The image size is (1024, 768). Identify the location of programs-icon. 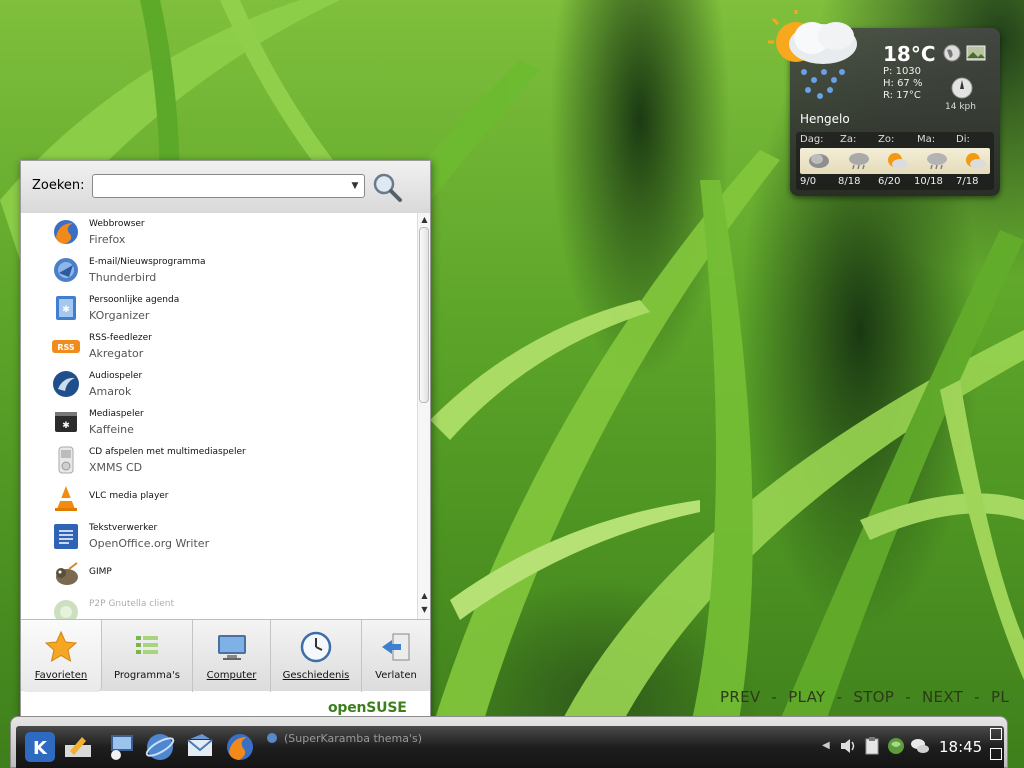
(147, 645).